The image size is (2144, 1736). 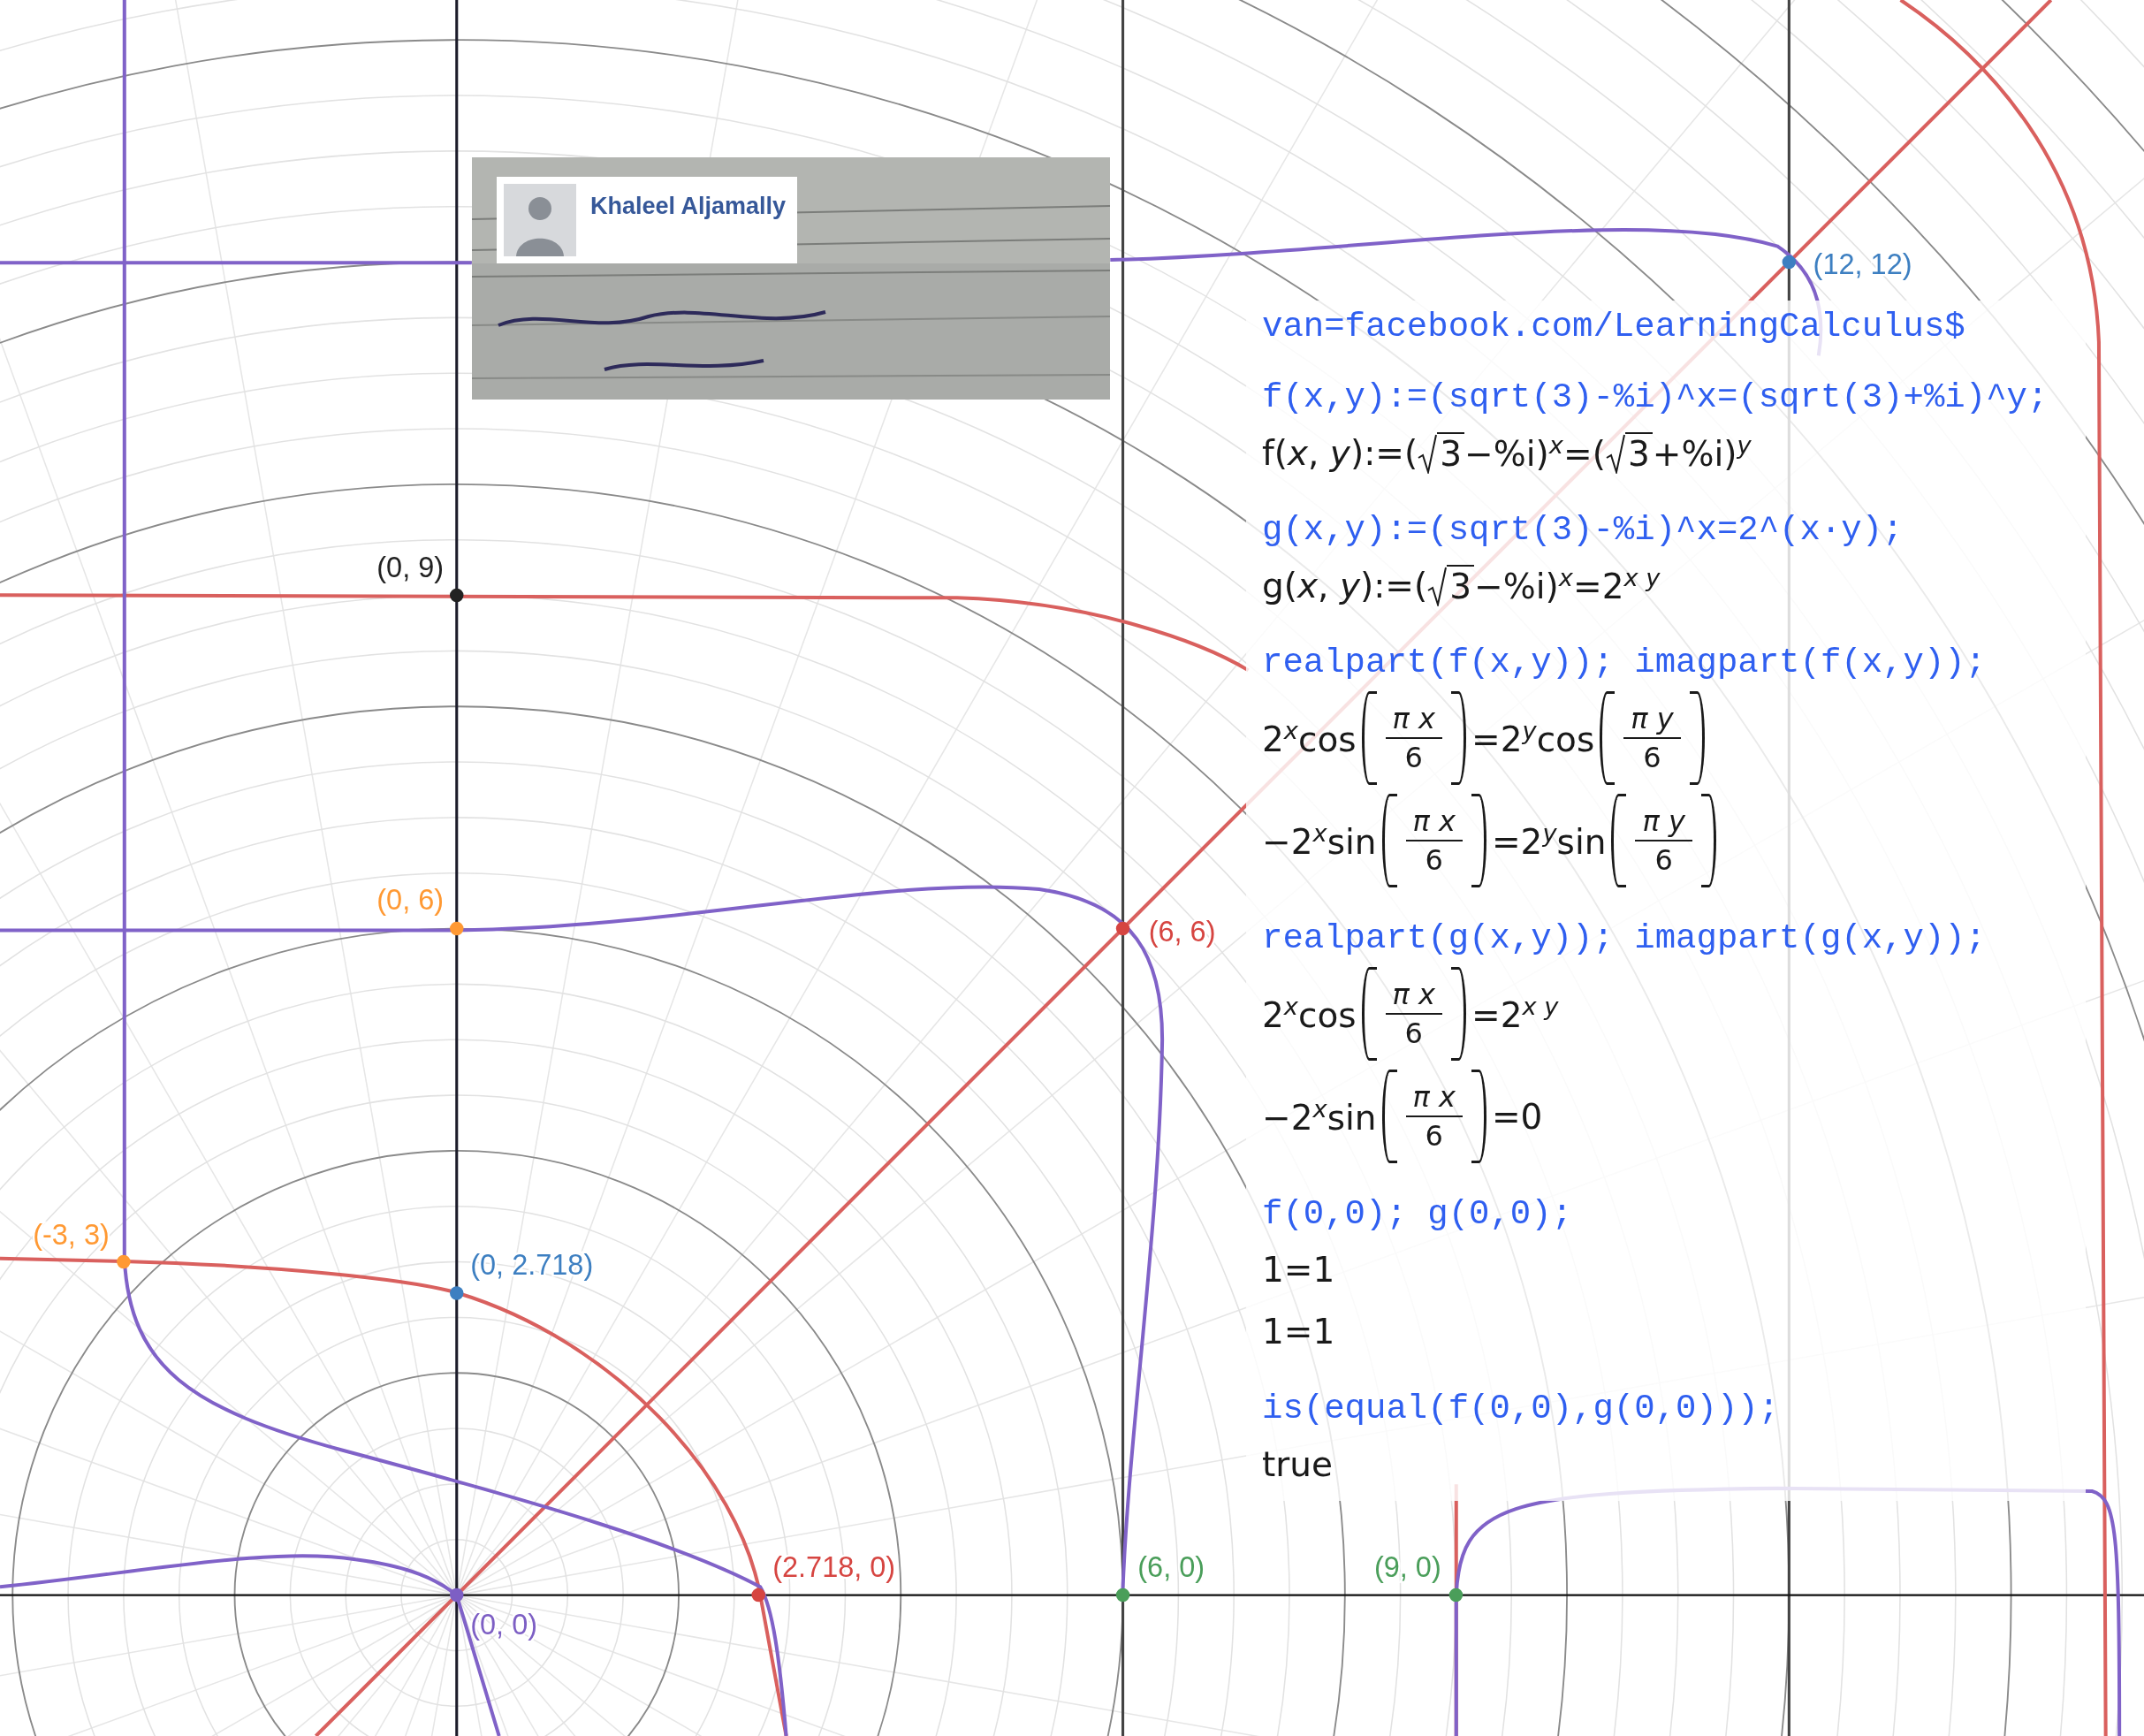 What do you see at coordinates (410, 568) in the screenshot?
I see `point-label: (0, 9)` at bounding box center [410, 568].